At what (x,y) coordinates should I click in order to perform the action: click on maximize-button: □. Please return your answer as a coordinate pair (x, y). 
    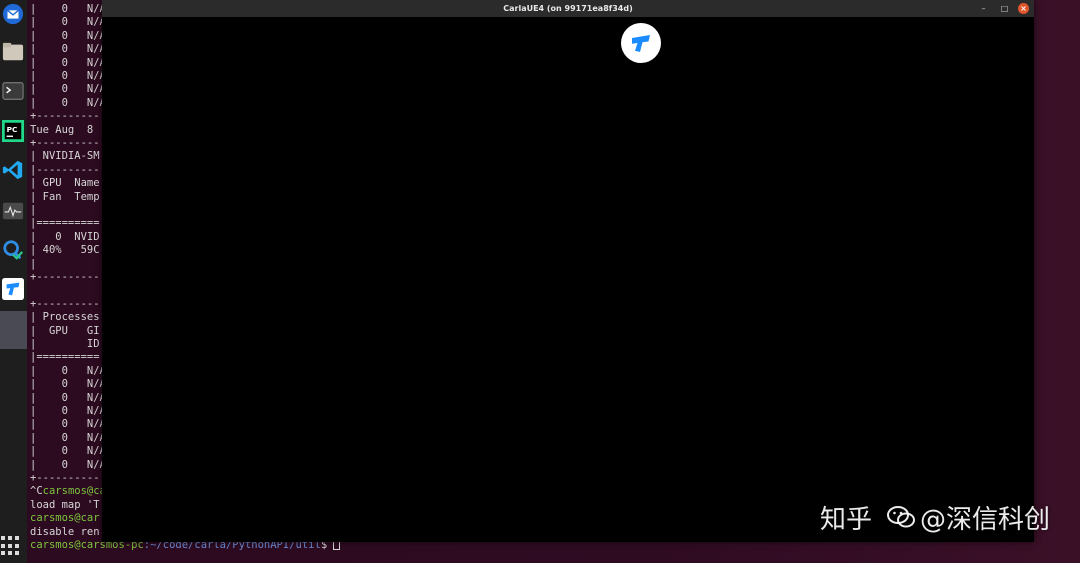
    Looking at the image, I should click on (1004, 8).